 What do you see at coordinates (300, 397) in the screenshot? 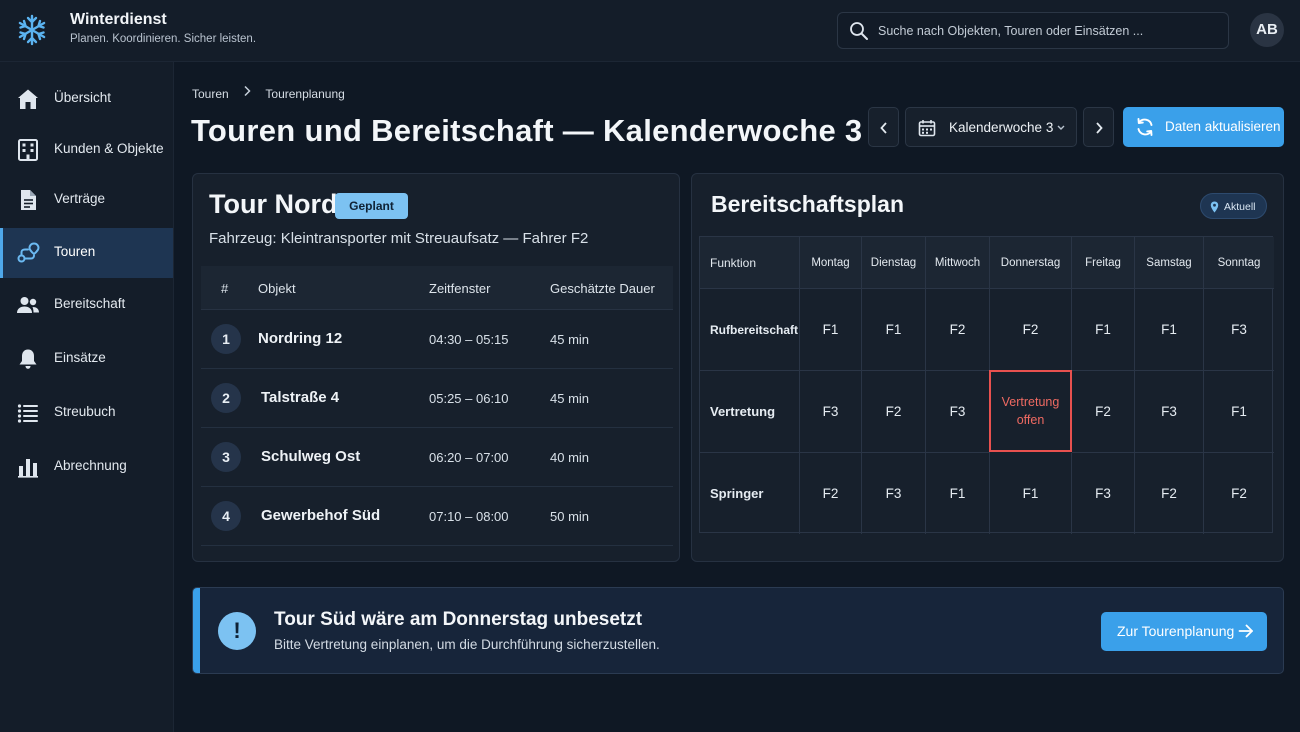
I see `stop-object: Talstraße 4` at bounding box center [300, 397].